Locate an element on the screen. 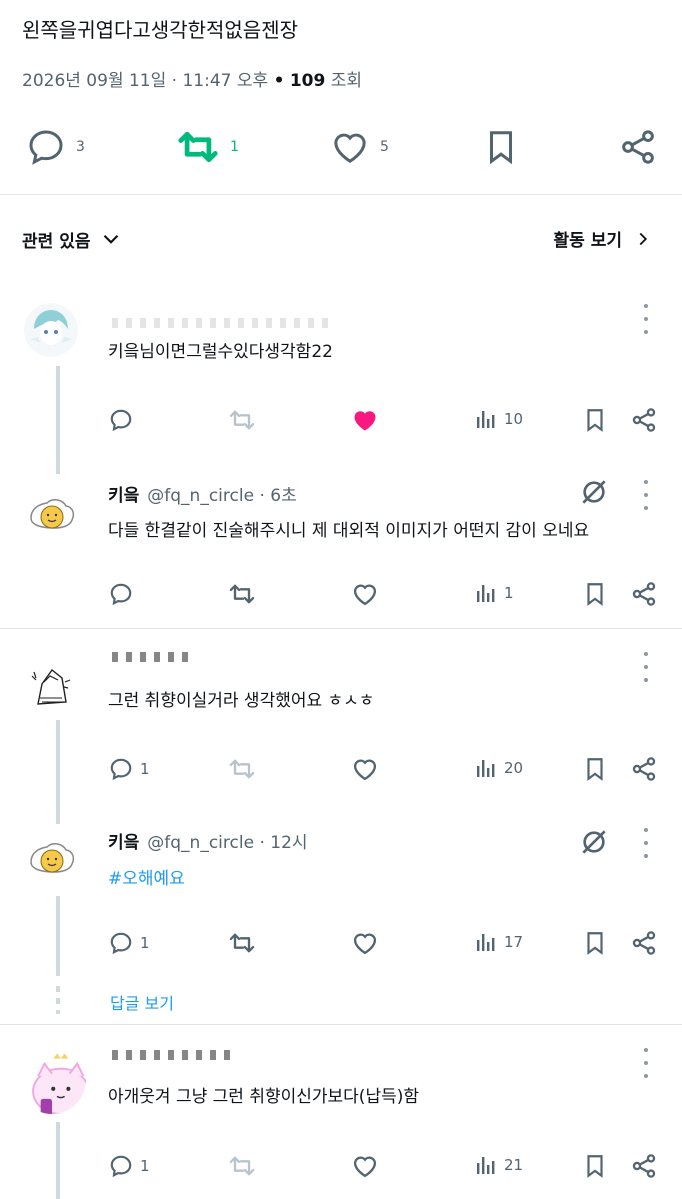 The image size is (682, 1199). views-count: 1 is located at coordinates (509, 593).